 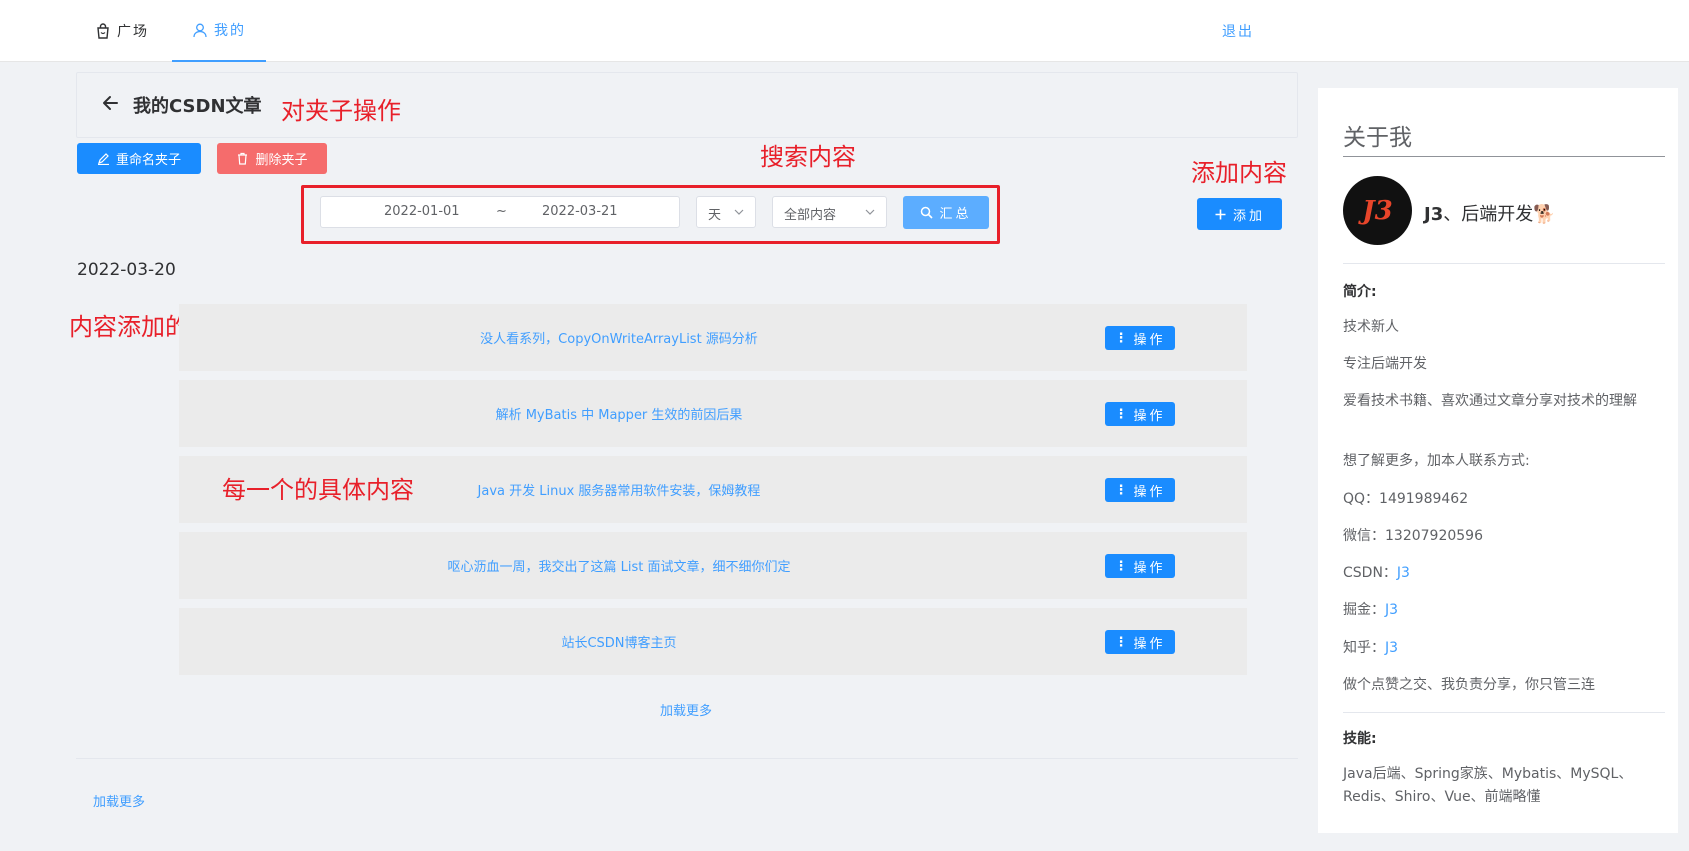 I want to click on annotation-search: 搜索内容, so click(x=808, y=157).